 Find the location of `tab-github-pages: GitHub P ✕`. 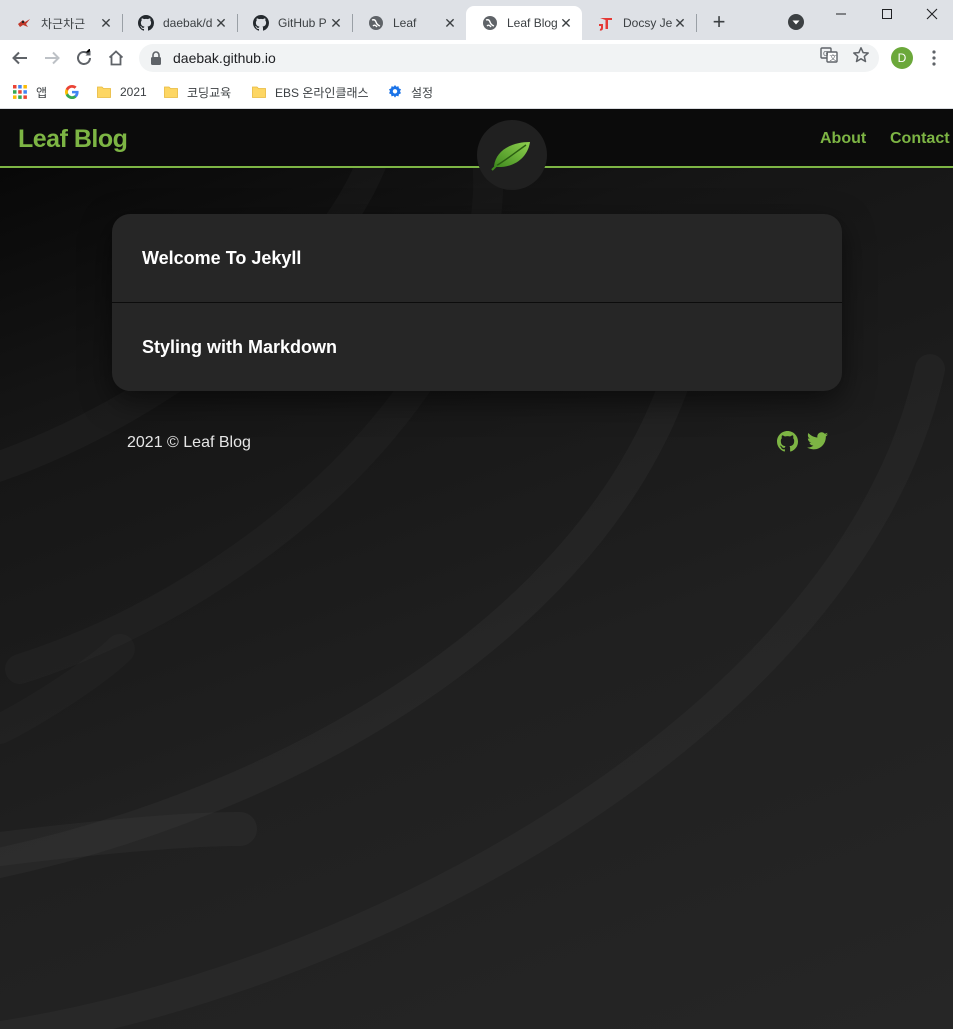

tab-github-pages: GitHub P ✕ is located at coordinates (294, 23).